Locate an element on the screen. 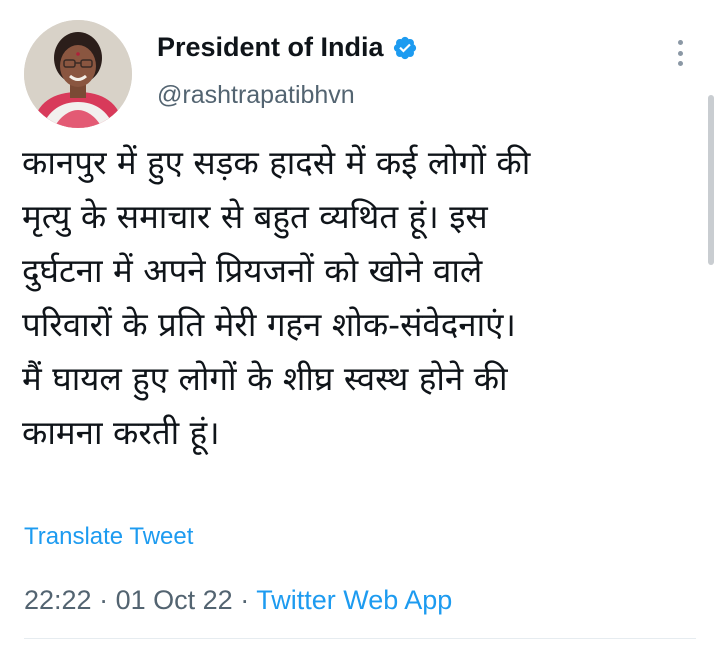 This screenshot has width=720, height=648. author-name-row: President of India is located at coordinates (287, 47).